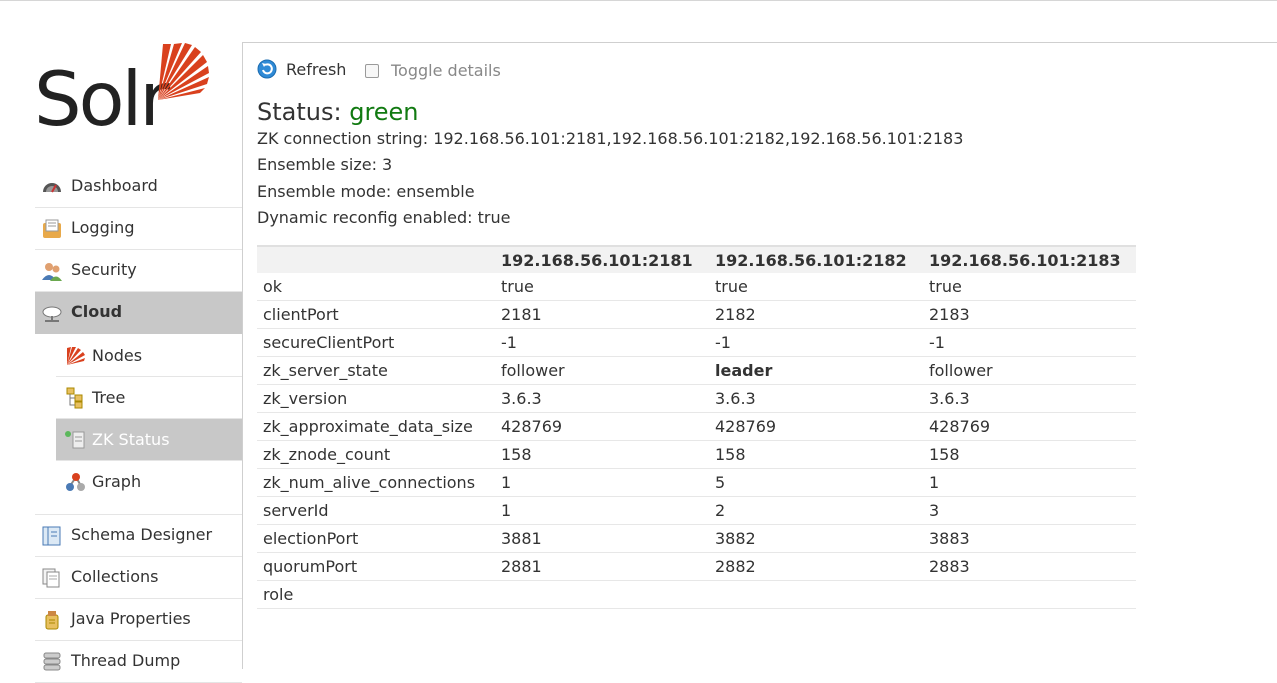 Image resolution: width=1277 pixels, height=683 pixels. I want to click on table-row: ok true true true, so click(696, 287).